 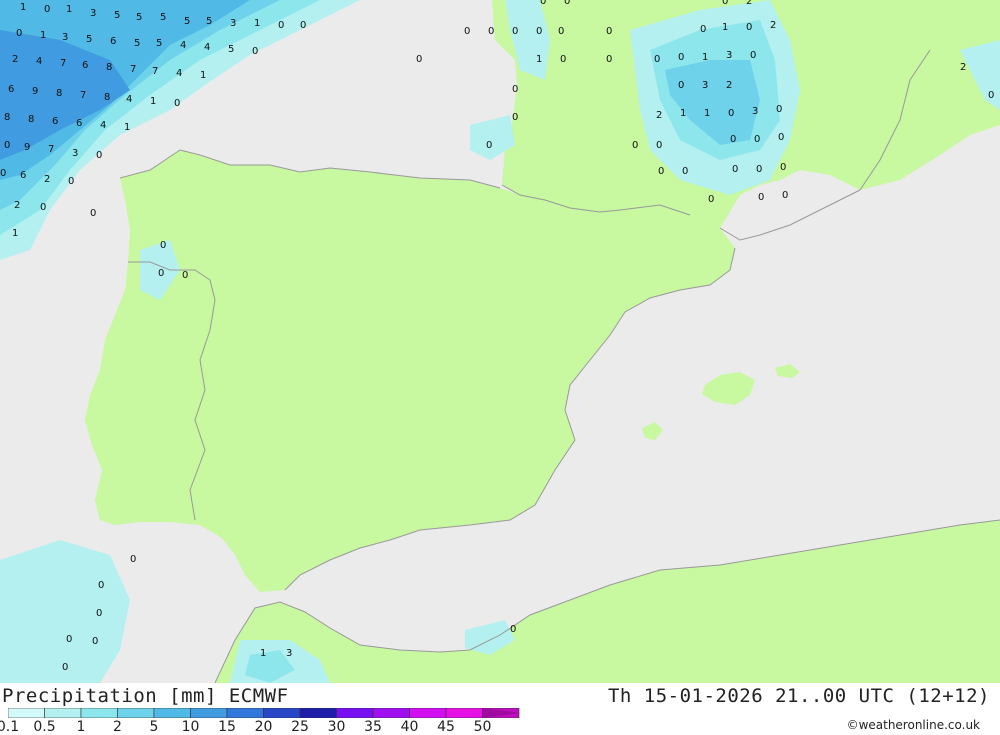 I want to click on legend-title: Precipitation [mm] ECMWF, so click(x=145, y=696).